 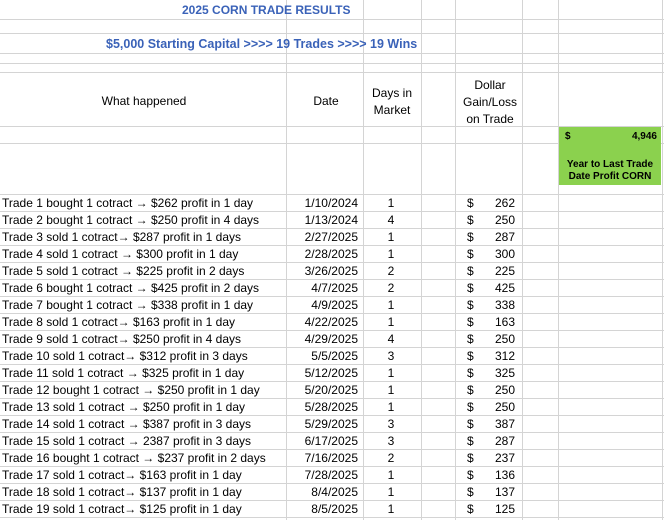 What do you see at coordinates (391, 101) in the screenshot?
I see `header-days-in-market: Days in Market` at bounding box center [391, 101].